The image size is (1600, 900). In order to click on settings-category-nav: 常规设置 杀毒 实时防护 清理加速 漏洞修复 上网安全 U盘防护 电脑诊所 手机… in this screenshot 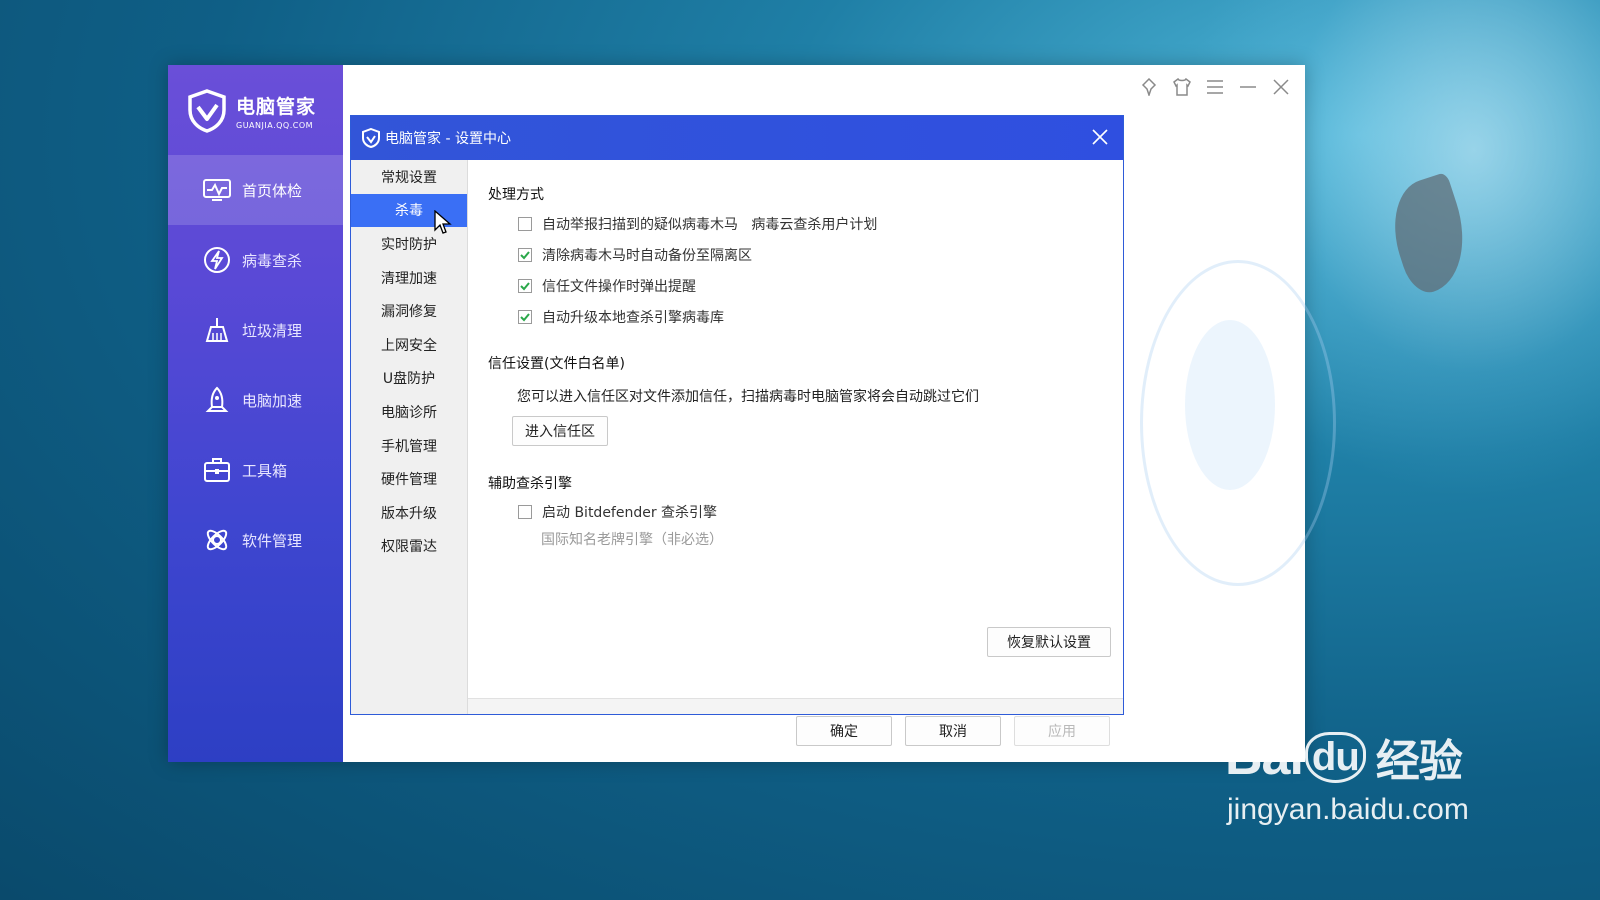, I will do `click(409, 437)`.